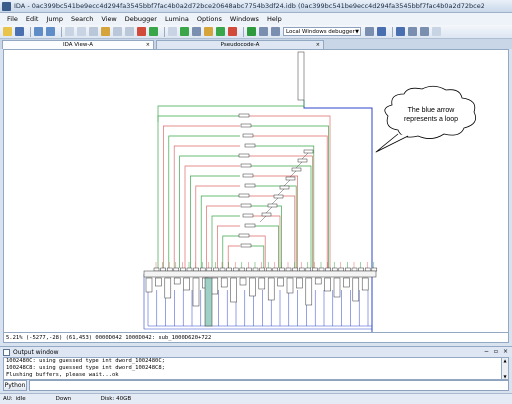 This screenshot has width=512, height=404. I want to click on menu-file: File, so click(12, 19).